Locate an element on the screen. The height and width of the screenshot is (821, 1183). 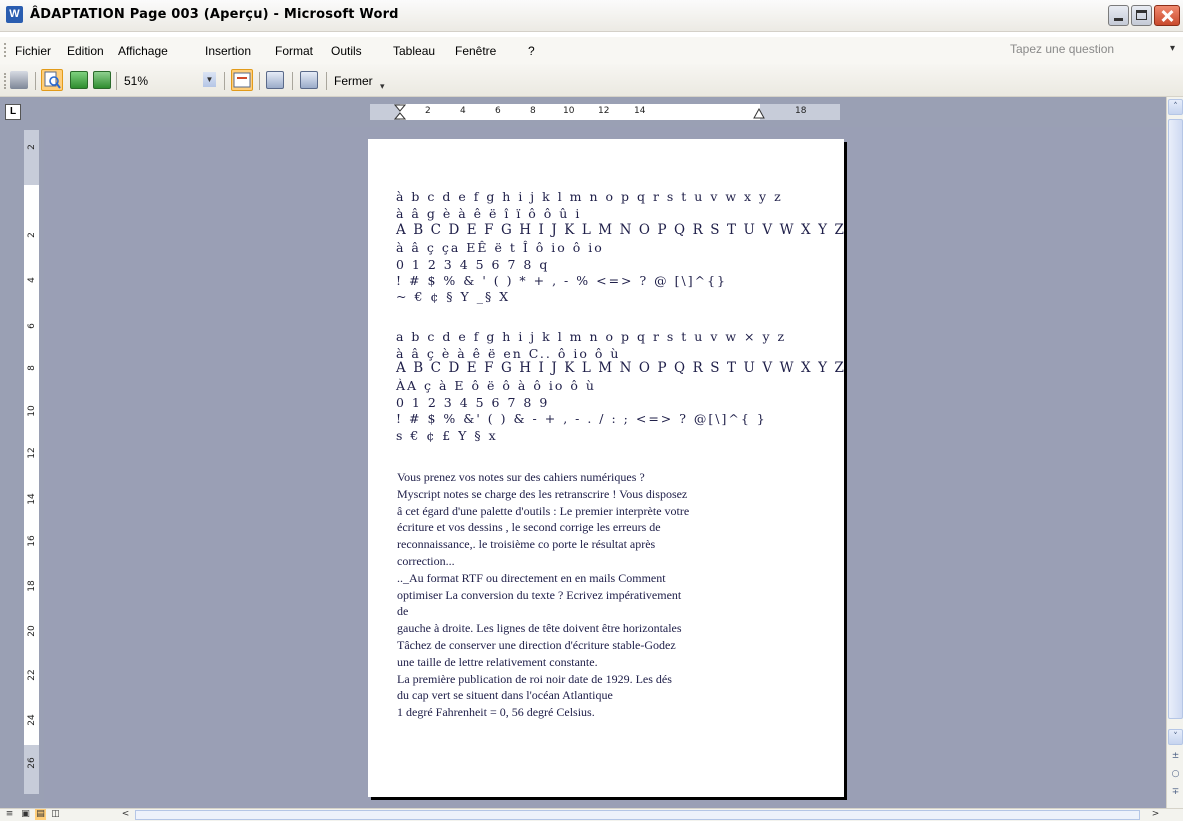
web-view-icon: ▣ is located at coordinates (25, 814).